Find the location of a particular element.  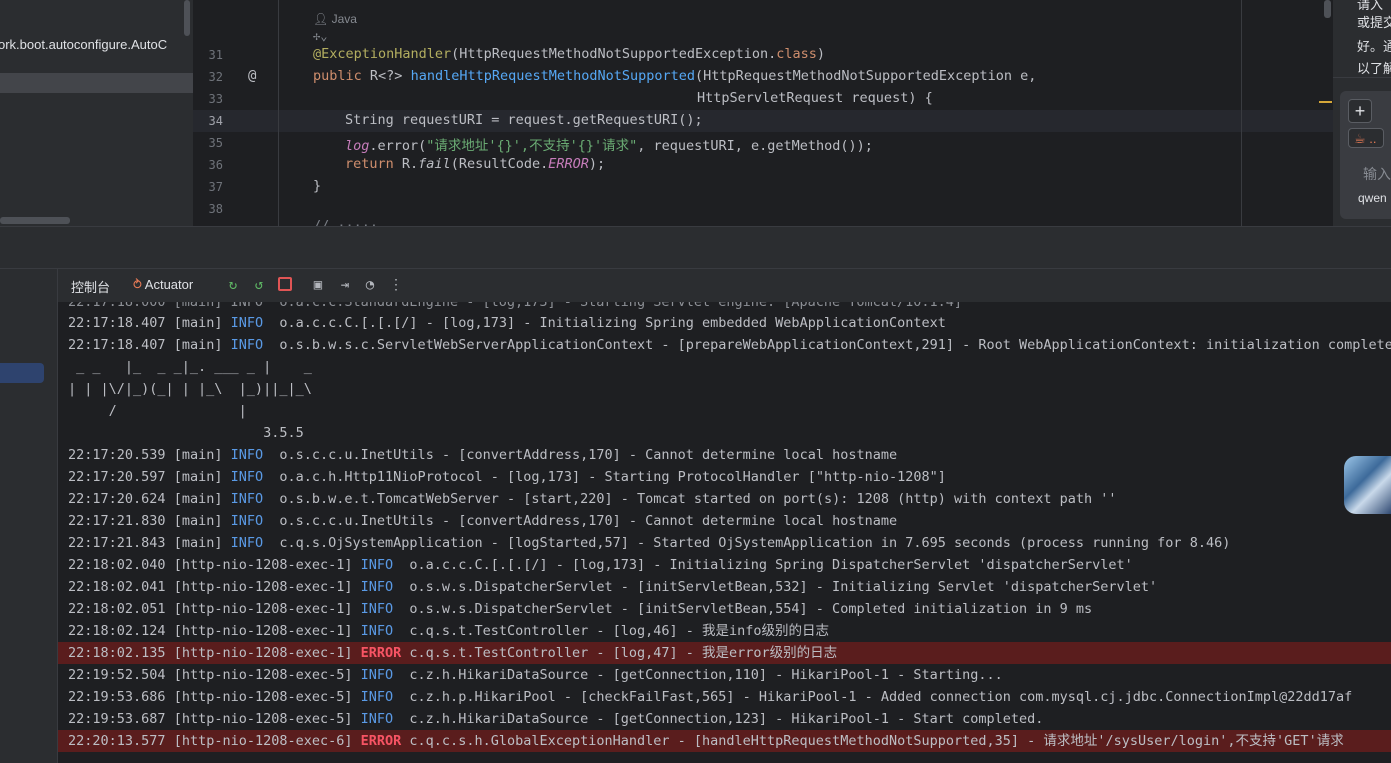

line-number: 35 is located at coordinates (215, 143).